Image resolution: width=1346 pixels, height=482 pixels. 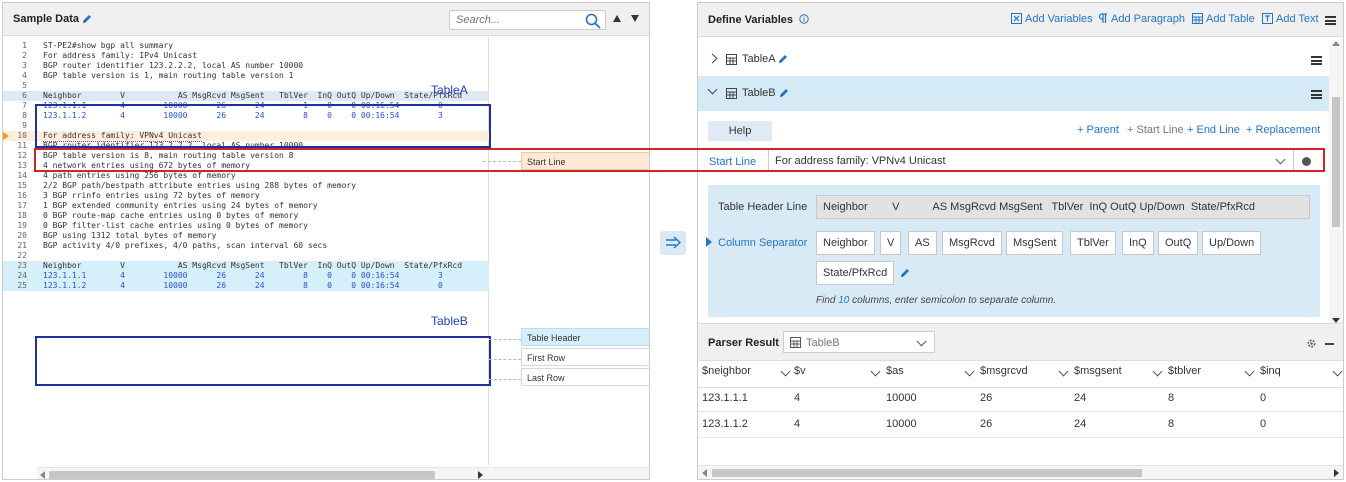 What do you see at coordinates (1290, 19) in the screenshot?
I see `add-text-button: Add Text` at bounding box center [1290, 19].